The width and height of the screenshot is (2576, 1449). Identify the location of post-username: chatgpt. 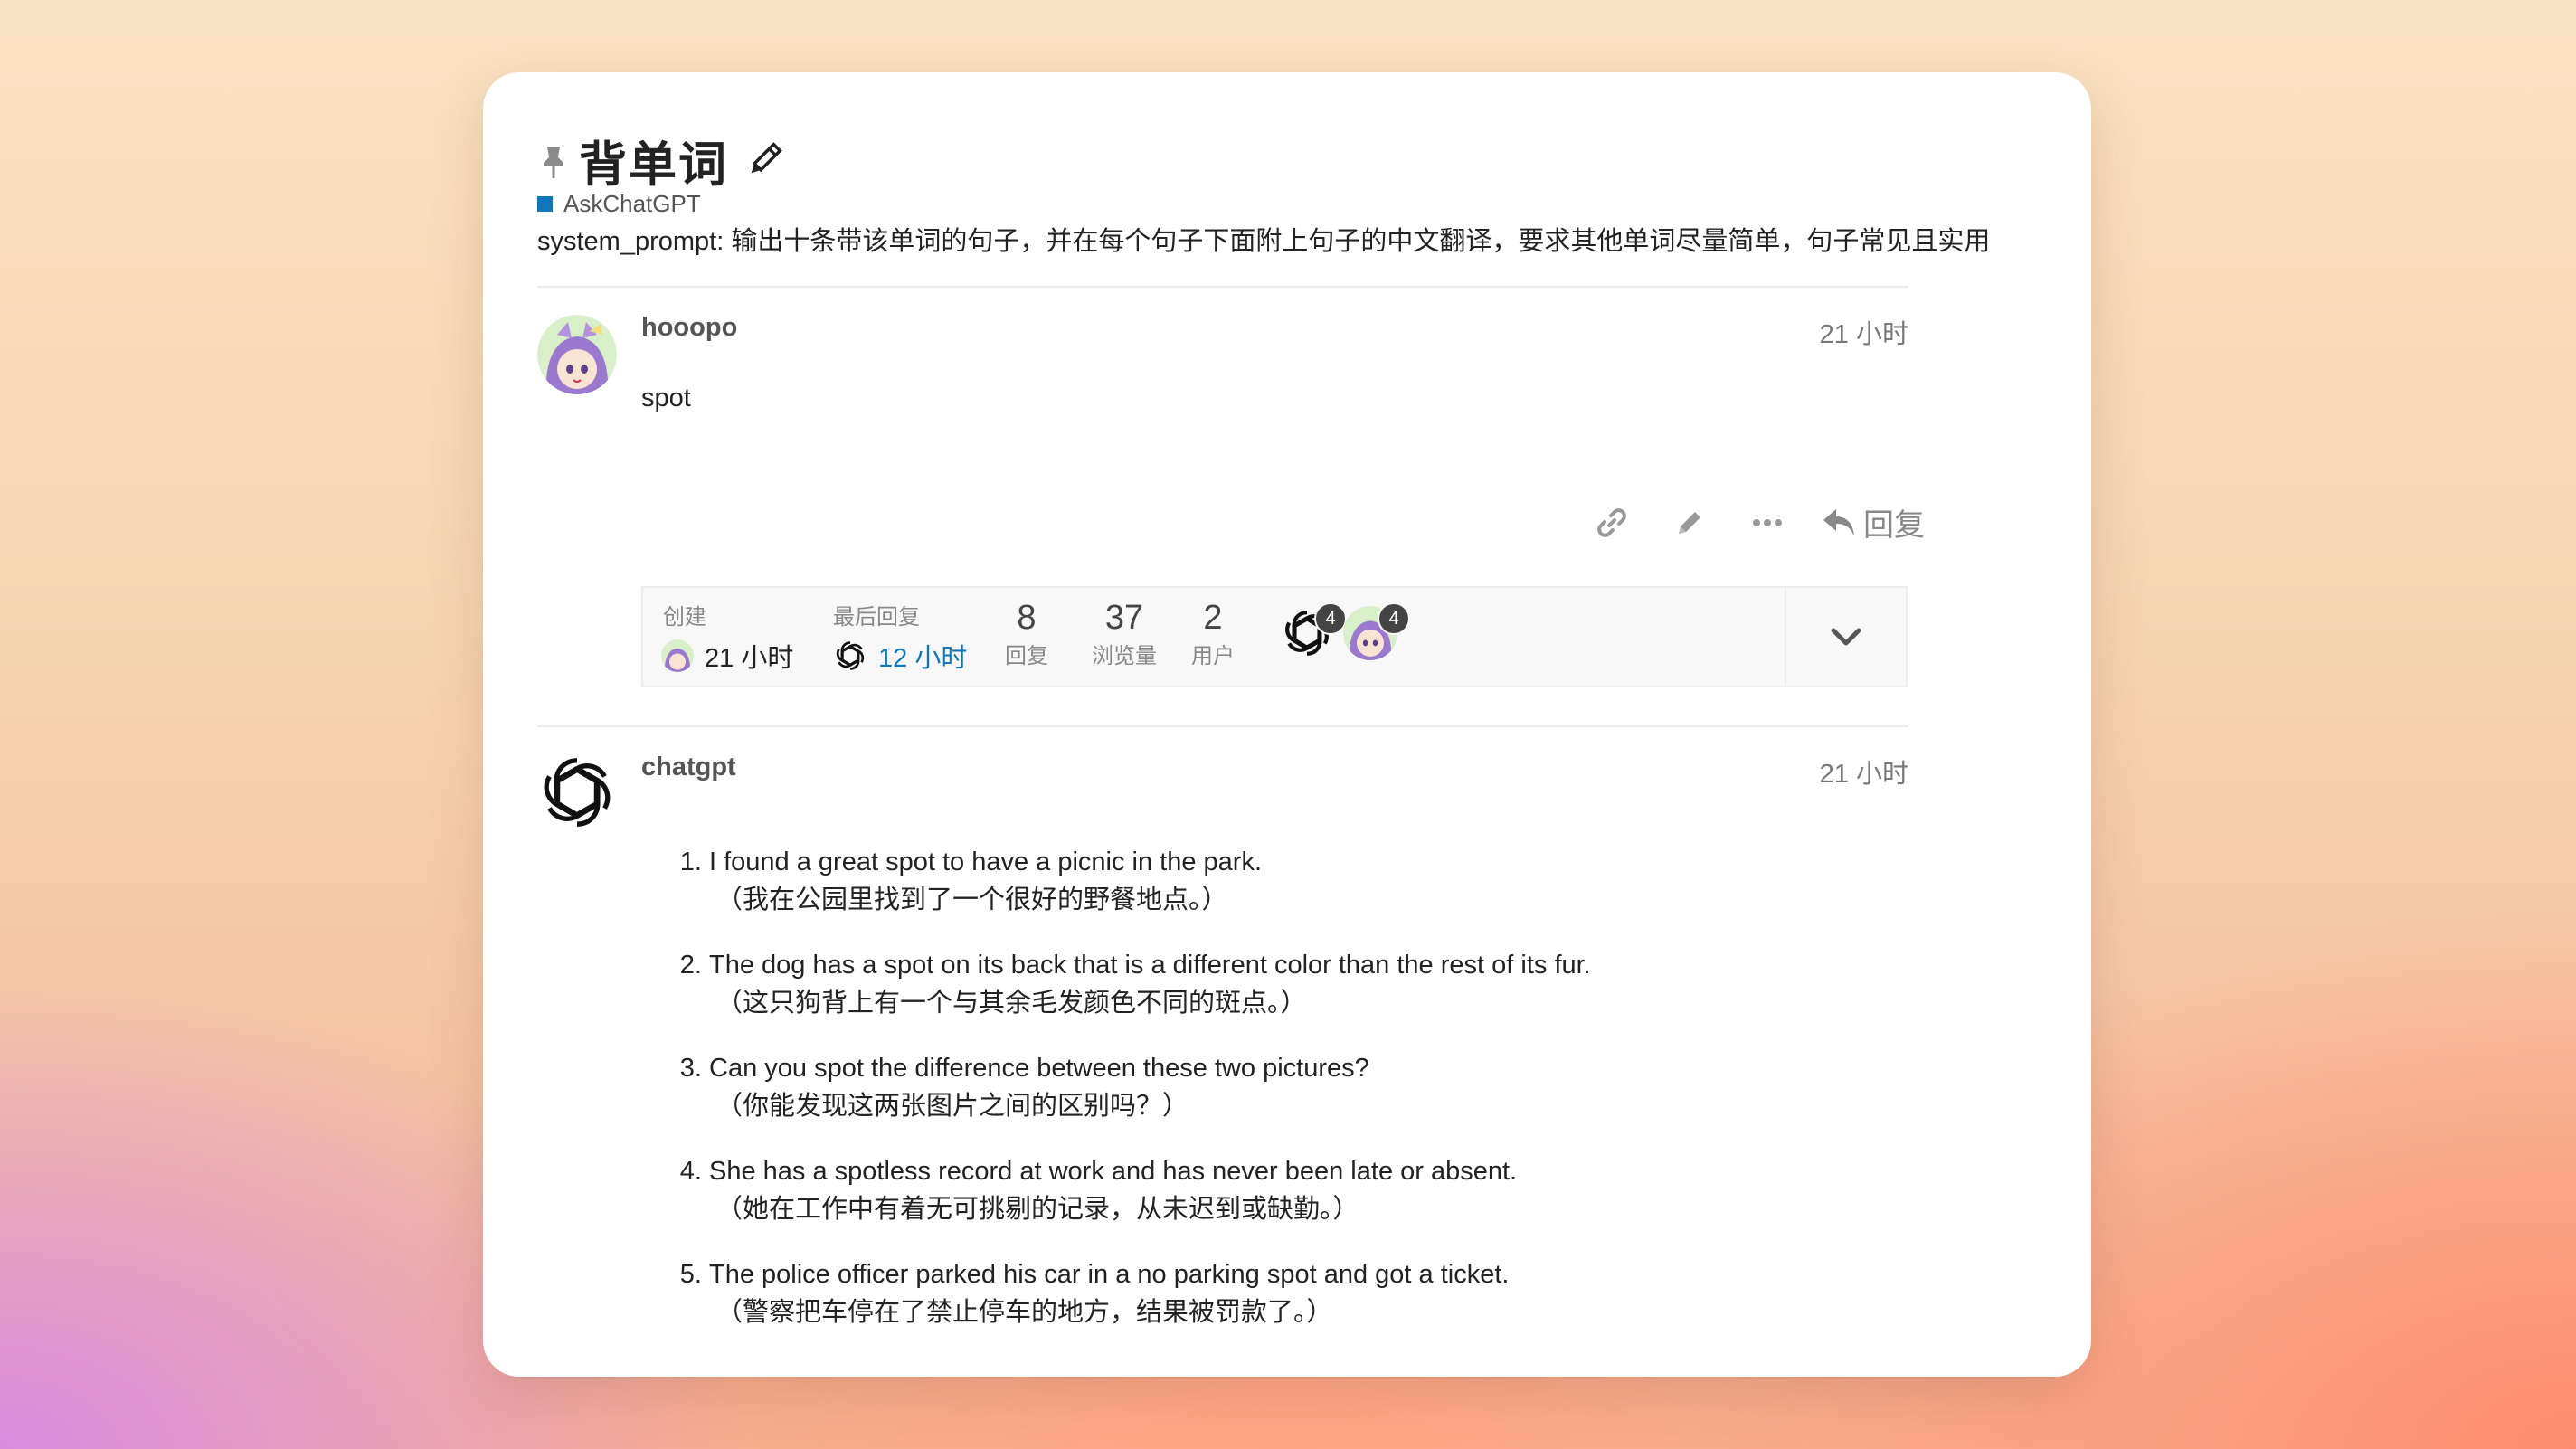
(688, 768).